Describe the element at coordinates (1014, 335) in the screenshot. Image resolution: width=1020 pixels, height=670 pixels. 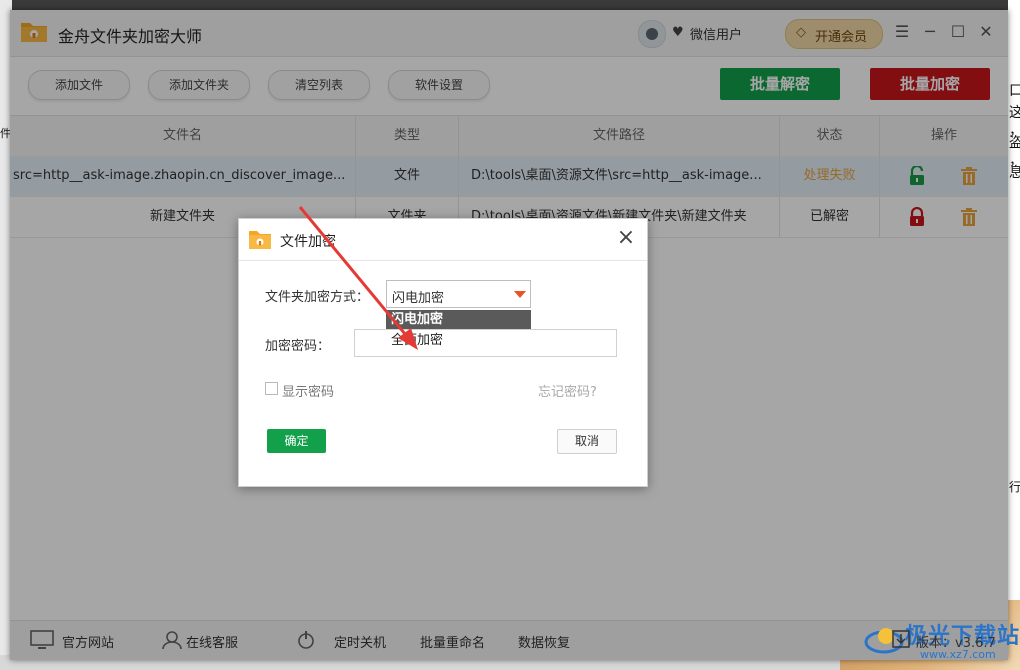
I see `desktop-right-edge` at that location.